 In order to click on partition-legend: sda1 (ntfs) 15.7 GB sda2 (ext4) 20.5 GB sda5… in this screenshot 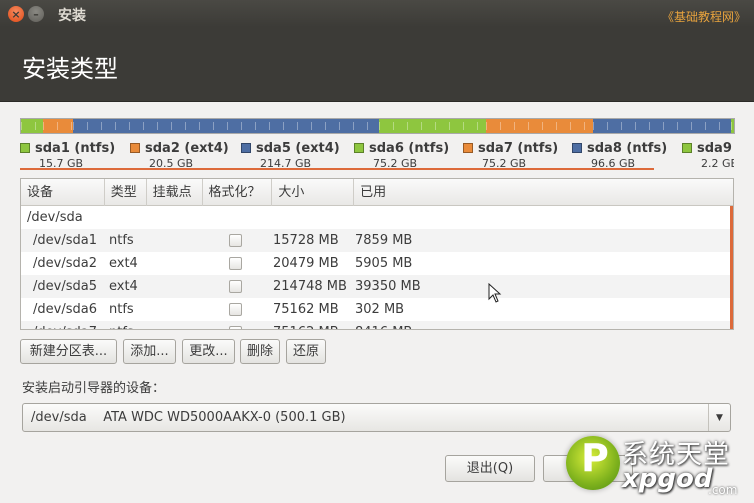, I will do `click(377, 156)`.